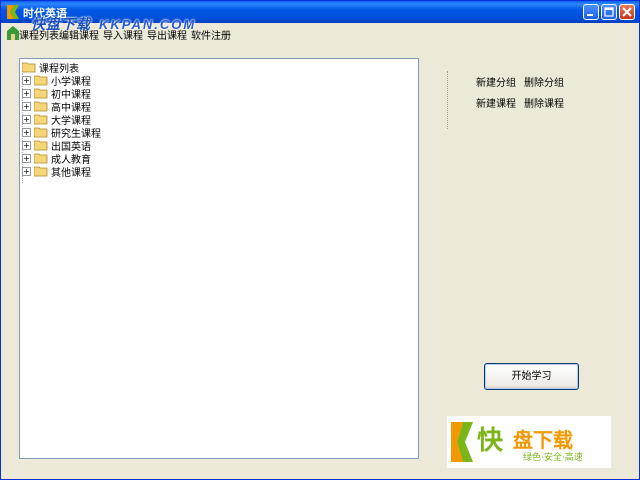 The height and width of the screenshot is (480, 640). I want to click on delete-course-link: 删除课程, so click(544, 102).